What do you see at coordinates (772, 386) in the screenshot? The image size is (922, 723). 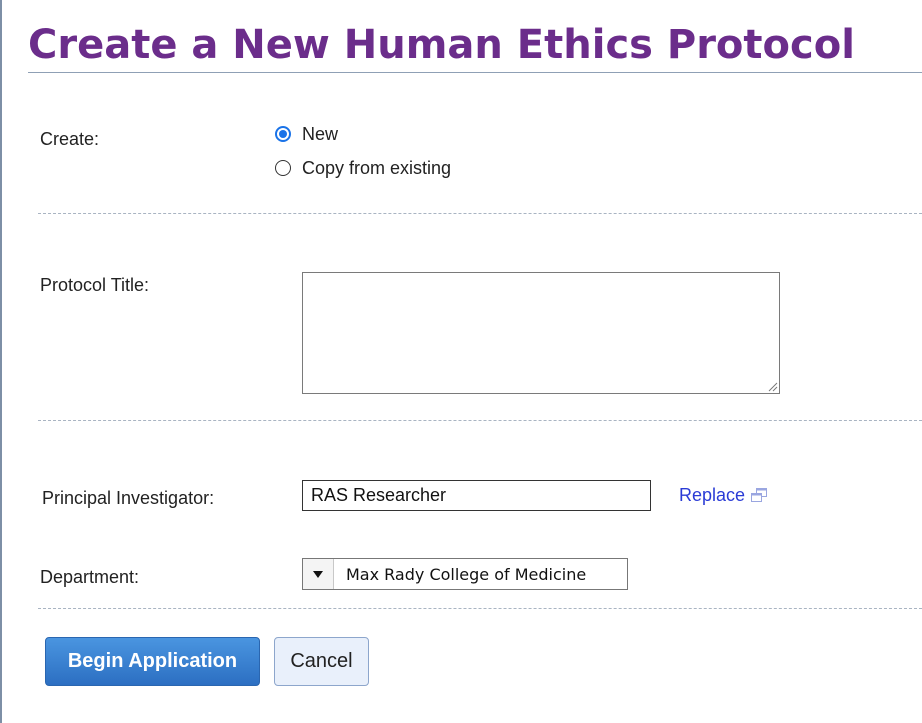 I see `resize-grip-icon` at bounding box center [772, 386].